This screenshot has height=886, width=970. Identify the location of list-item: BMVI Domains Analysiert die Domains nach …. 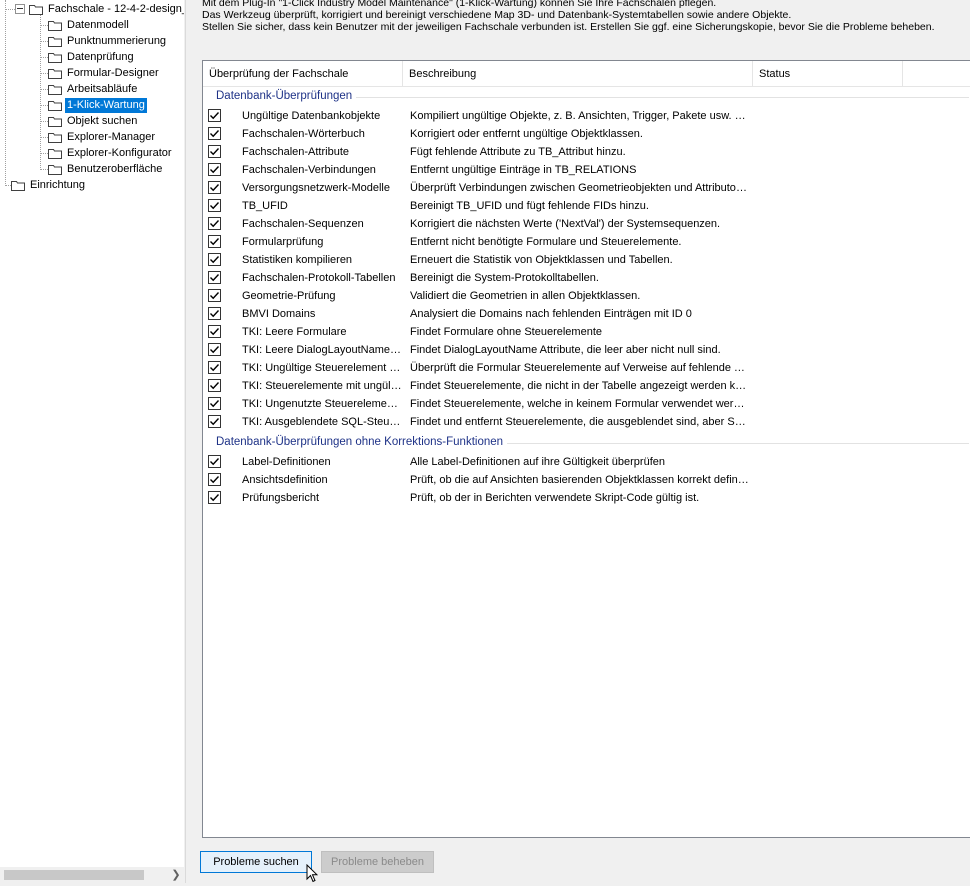
(583, 314).